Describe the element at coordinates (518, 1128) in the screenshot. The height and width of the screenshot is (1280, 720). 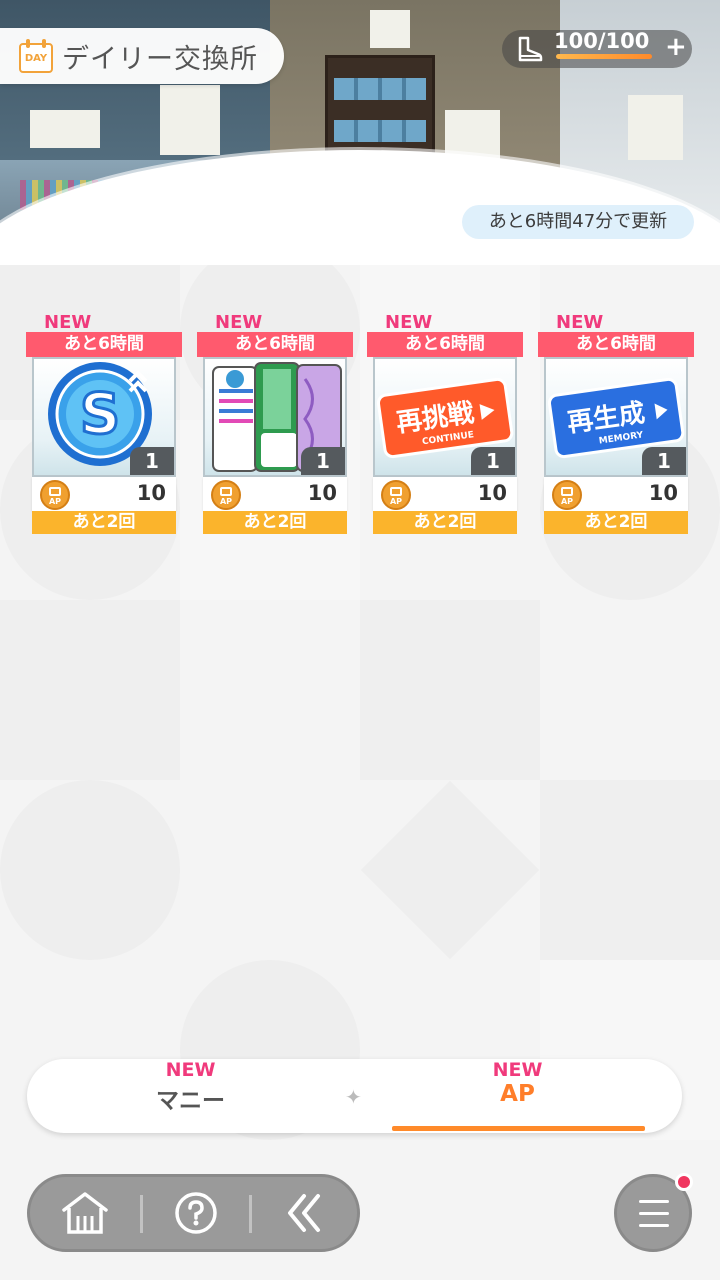
I see `active-tab-indicator` at that location.